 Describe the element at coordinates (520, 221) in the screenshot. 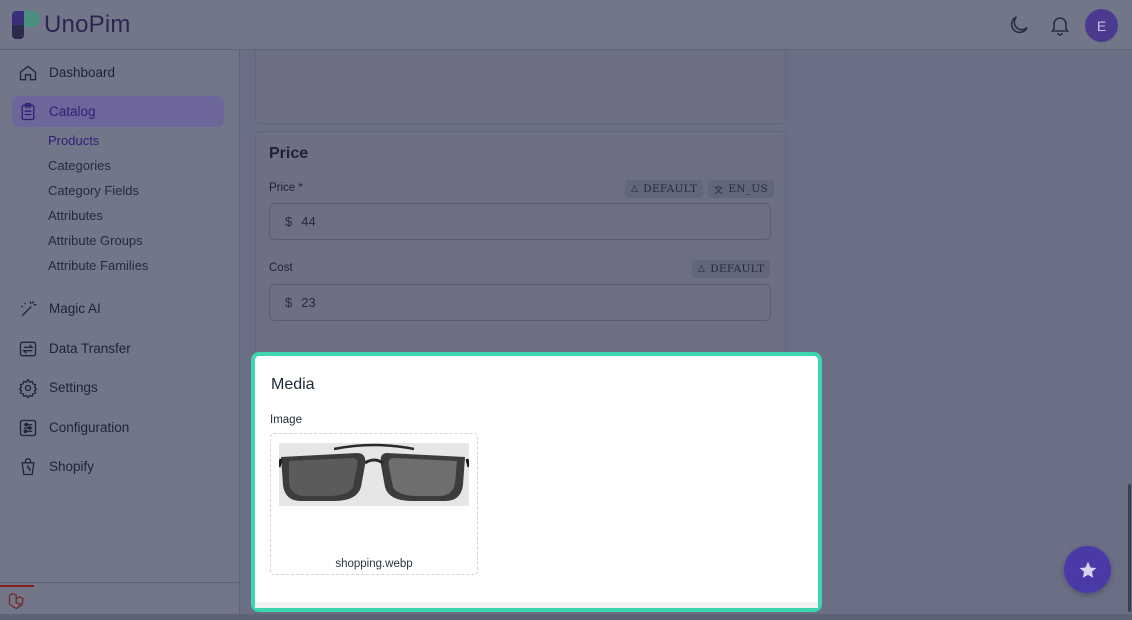

I see `price-input: $ 44` at that location.